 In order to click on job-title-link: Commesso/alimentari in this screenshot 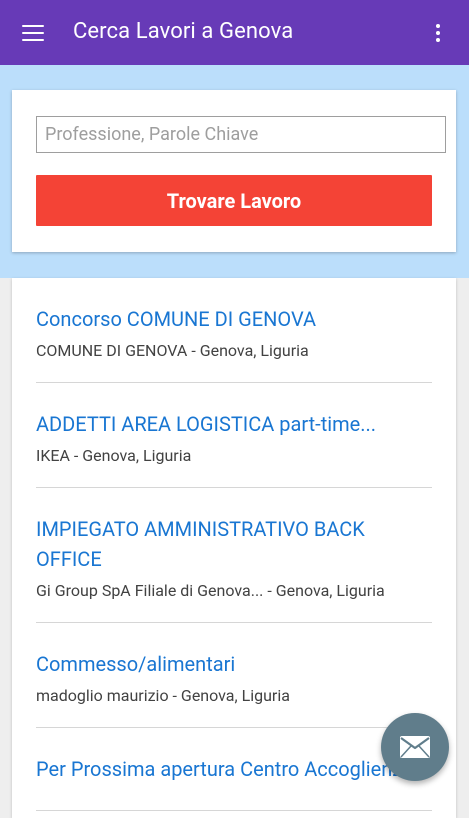, I will do `click(234, 664)`.